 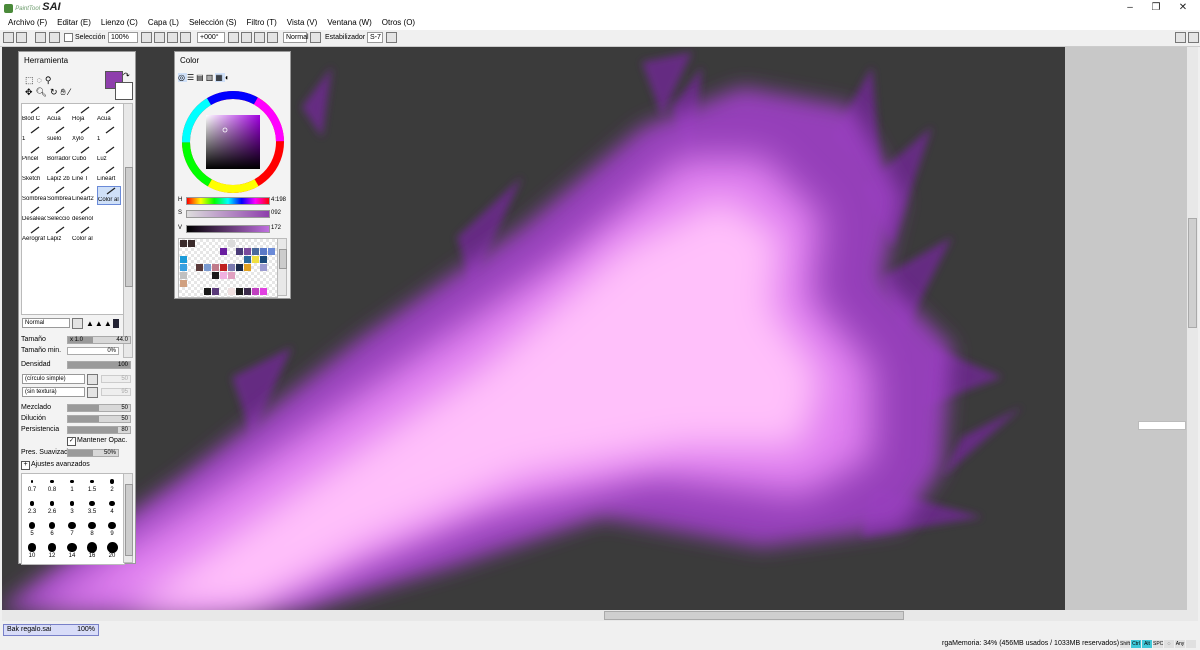 What do you see at coordinates (112, 550) in the screenshot?
I see `brush-size-preset: 20` at bounding box center [112, 550].